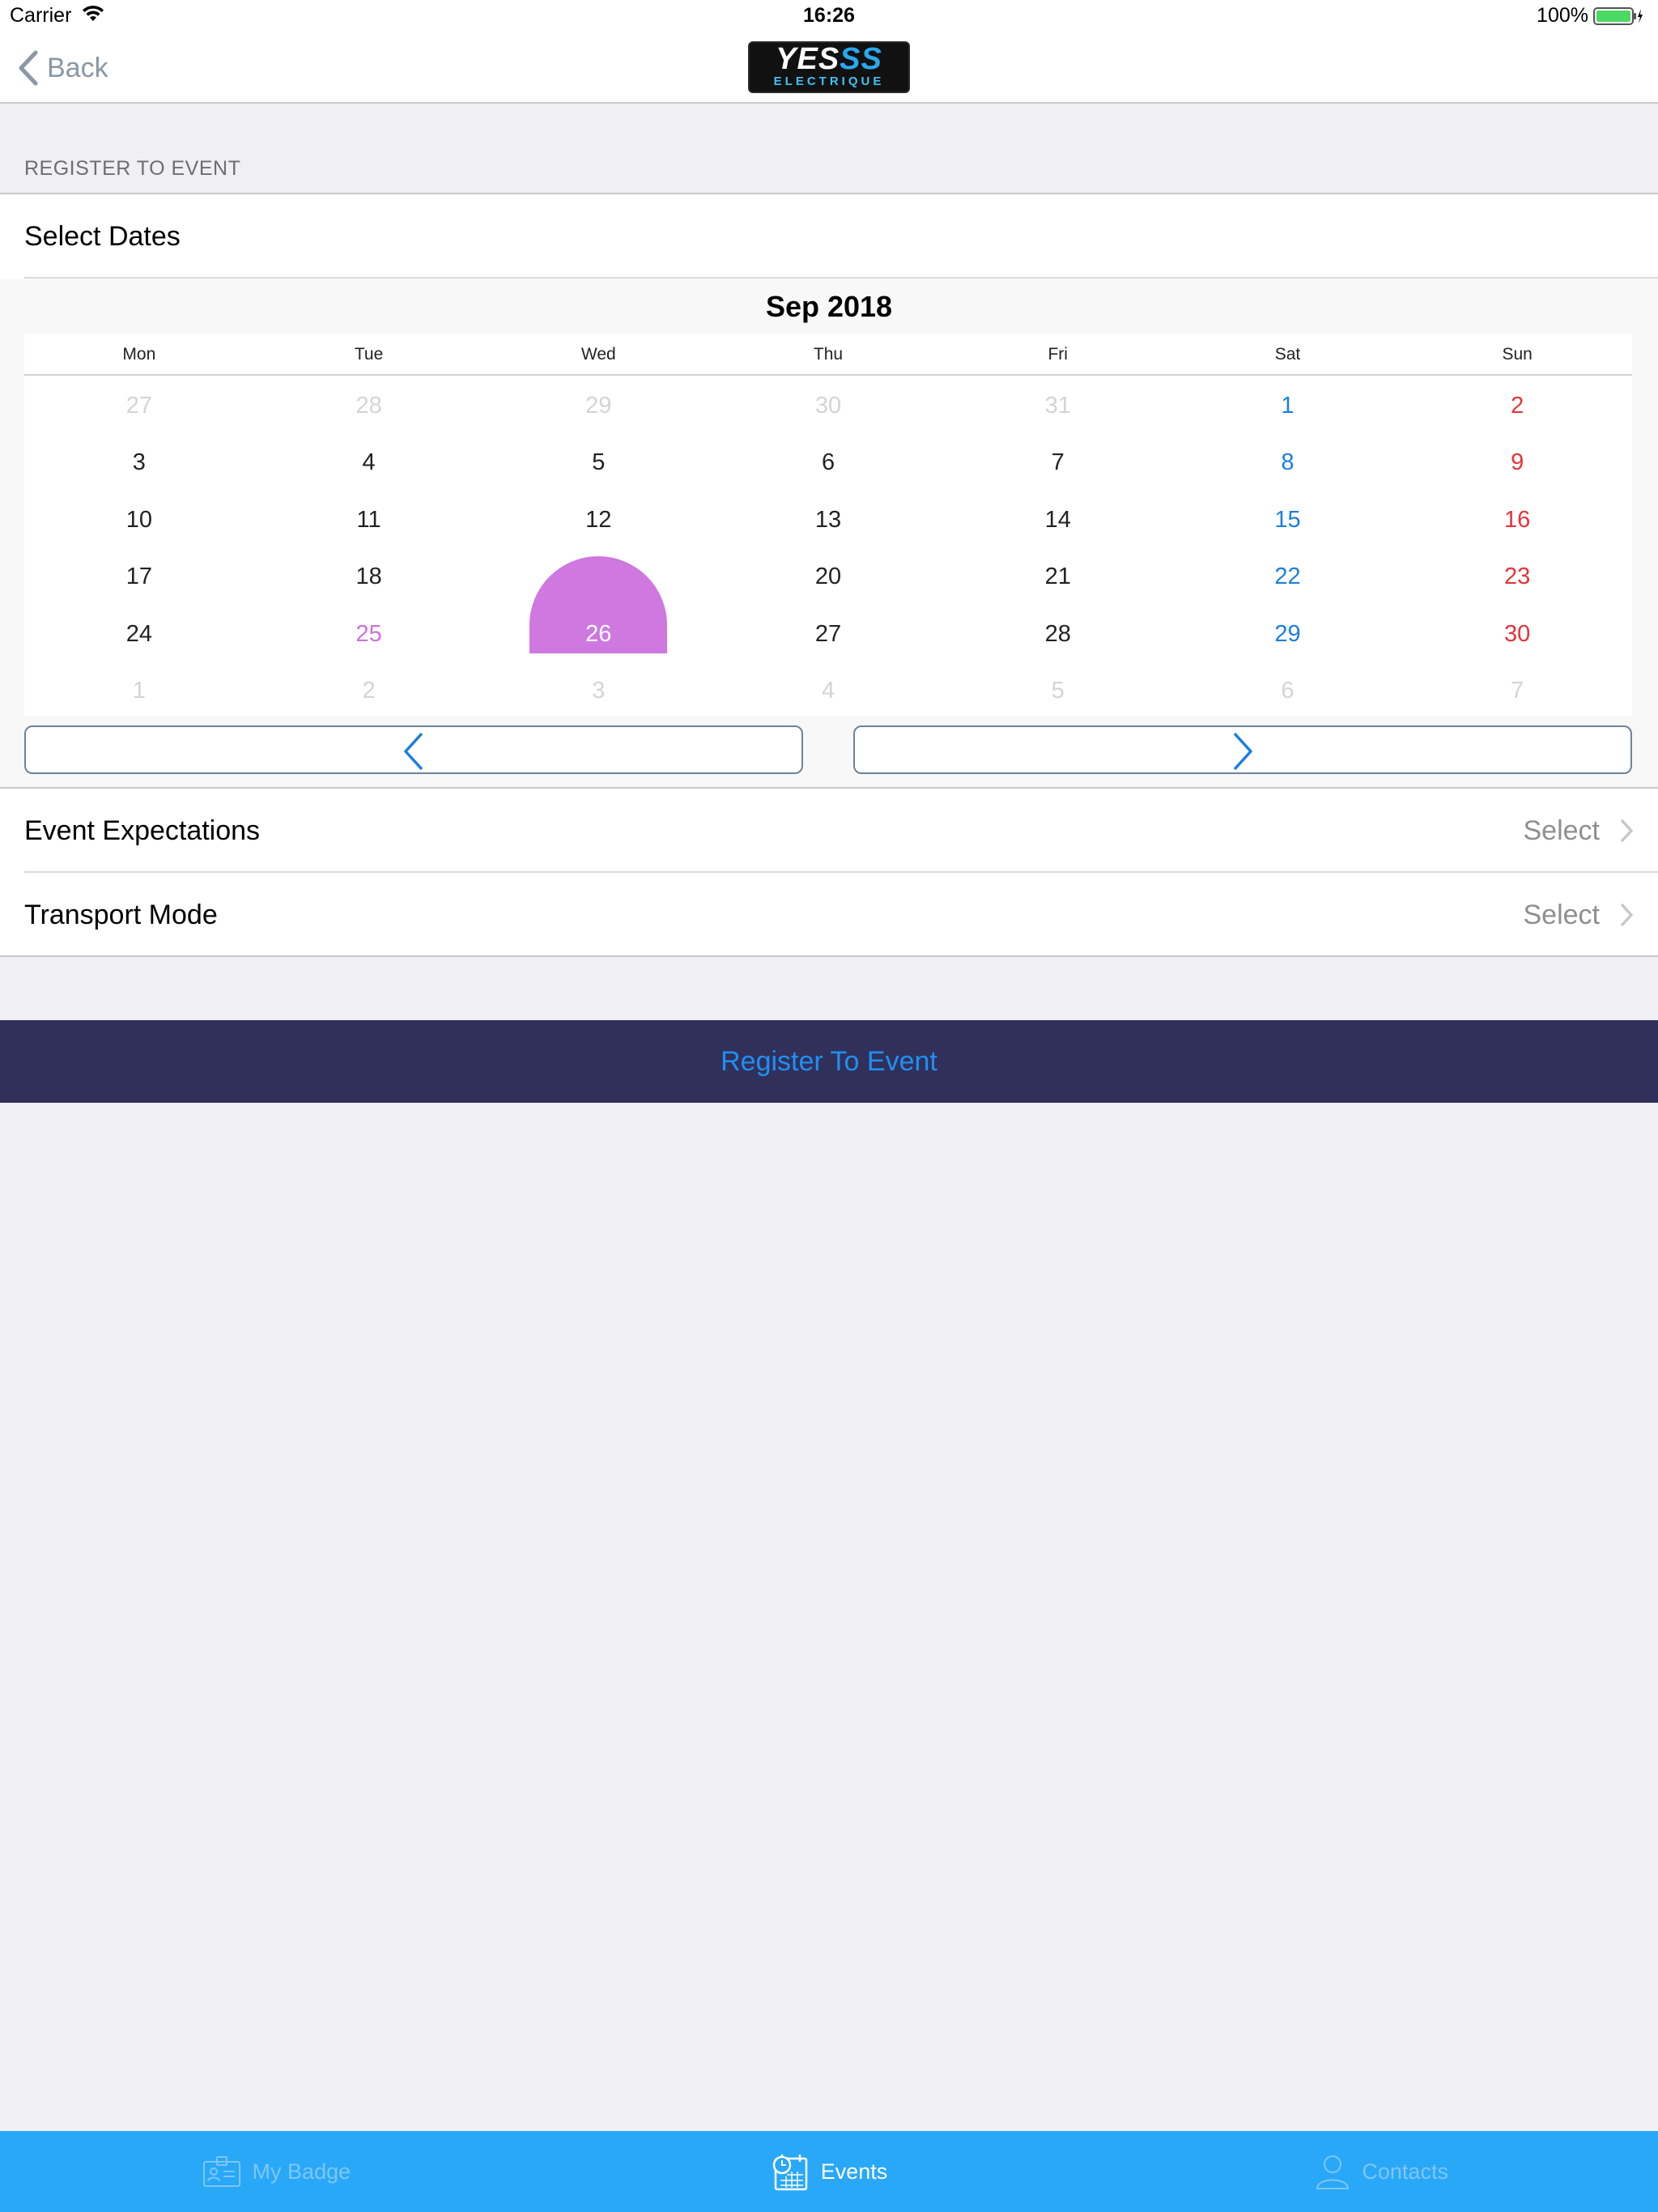  I want to click on calendar-day: 13, so click(828, 519).